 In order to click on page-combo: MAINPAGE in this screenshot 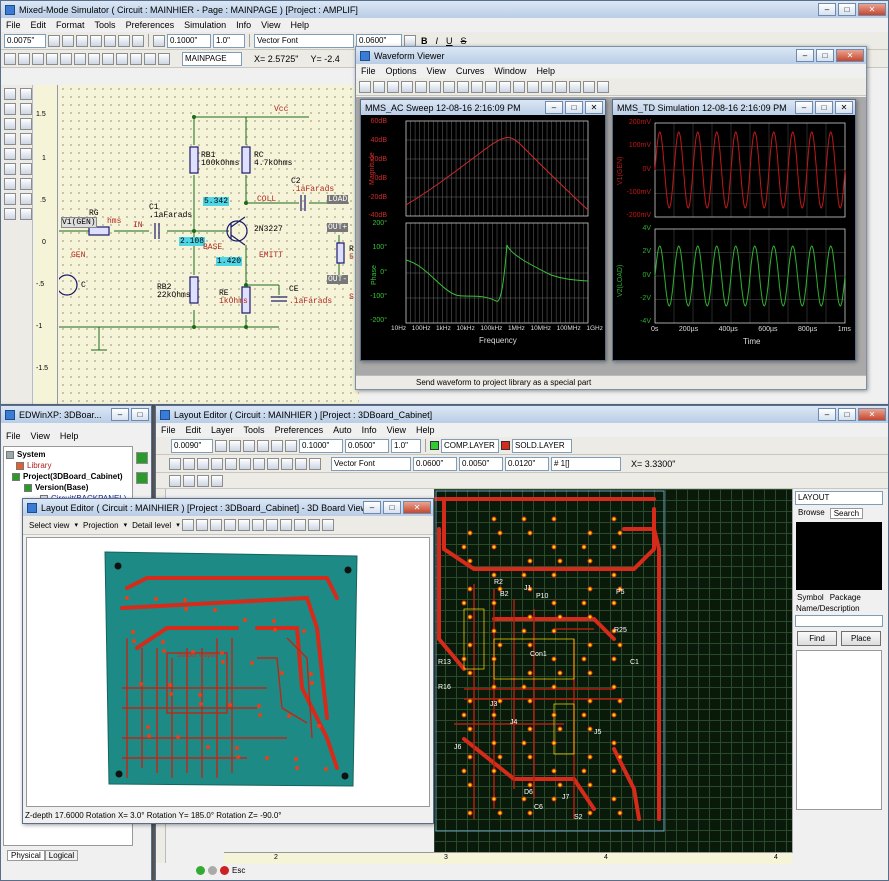, I will do `click(212, 58)`.